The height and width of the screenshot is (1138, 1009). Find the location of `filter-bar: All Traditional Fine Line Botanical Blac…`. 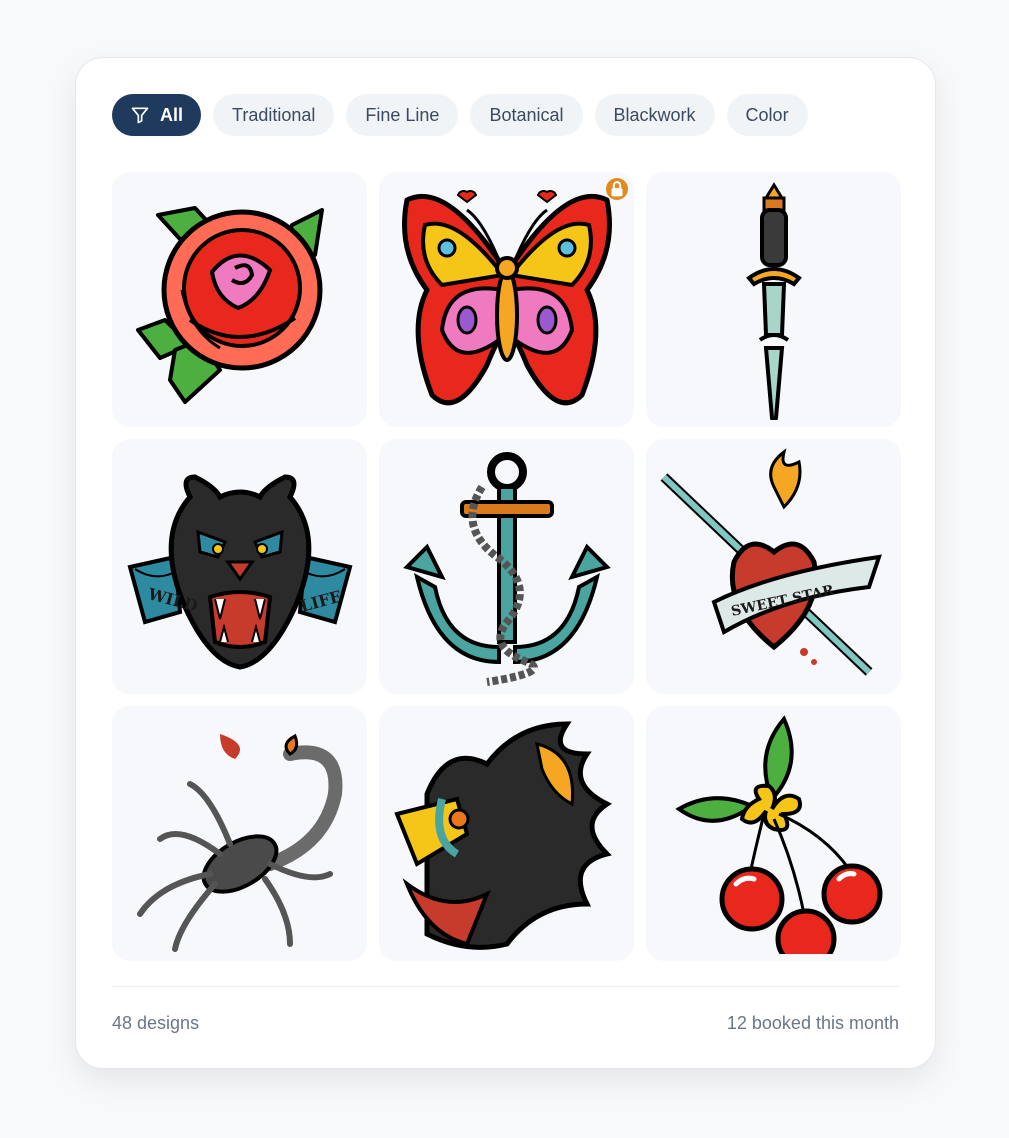

filter-bar: All Traditional Fine Line Botanical Blac… is located at coordinates (460, 115).